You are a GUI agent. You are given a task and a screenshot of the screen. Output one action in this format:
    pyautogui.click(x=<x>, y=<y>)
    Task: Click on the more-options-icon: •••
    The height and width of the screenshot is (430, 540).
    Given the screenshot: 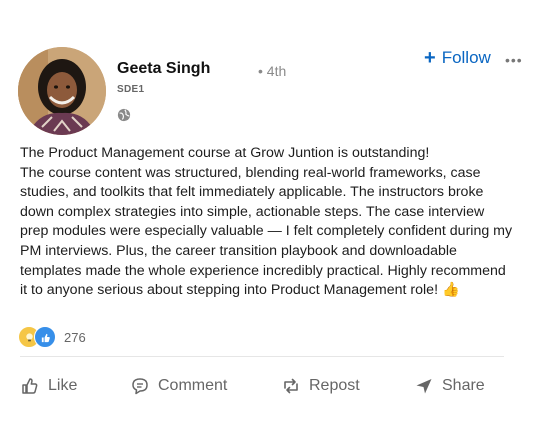 What is the action you would take?
    pyautogui.click(x=514, y=60)
    